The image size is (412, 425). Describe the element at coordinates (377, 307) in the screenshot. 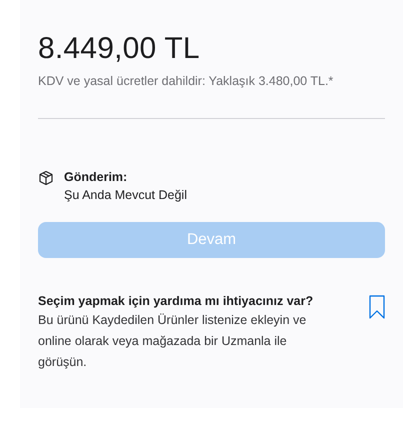

I see `bookmark-icon` at that location.